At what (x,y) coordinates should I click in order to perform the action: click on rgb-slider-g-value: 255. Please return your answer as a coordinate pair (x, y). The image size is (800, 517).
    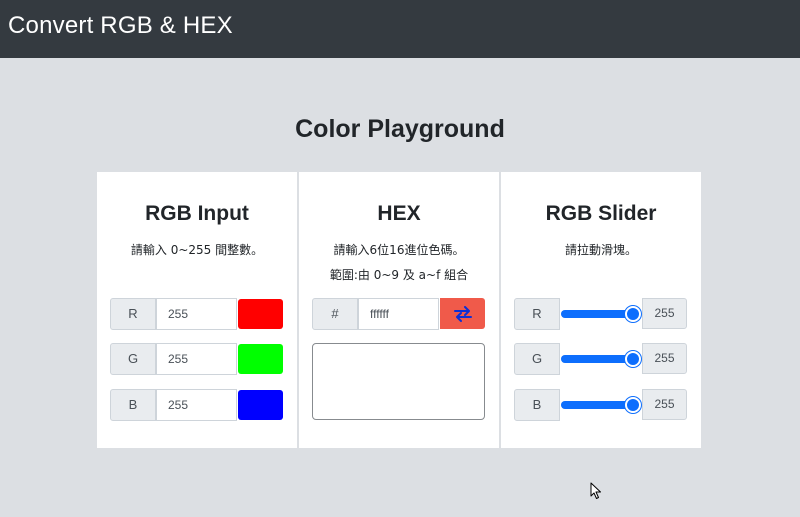
    Looking at the image, I should click on (664, 358).